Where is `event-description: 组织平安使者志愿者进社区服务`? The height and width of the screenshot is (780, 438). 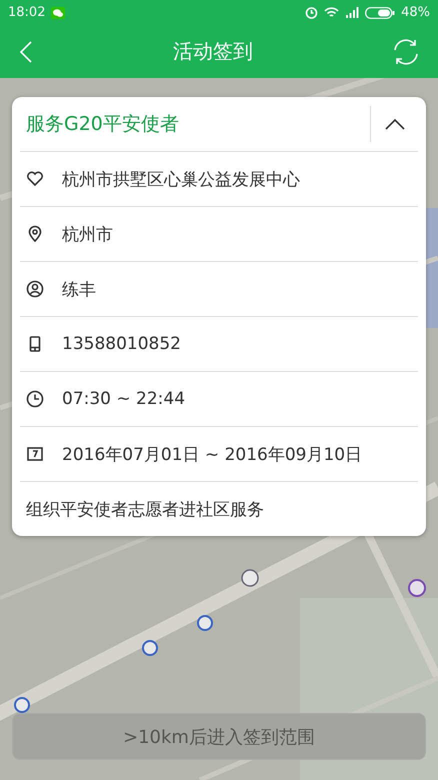 event-description: 组织平安使者志愿者进社区服务 is located at coordinates (145, 509).